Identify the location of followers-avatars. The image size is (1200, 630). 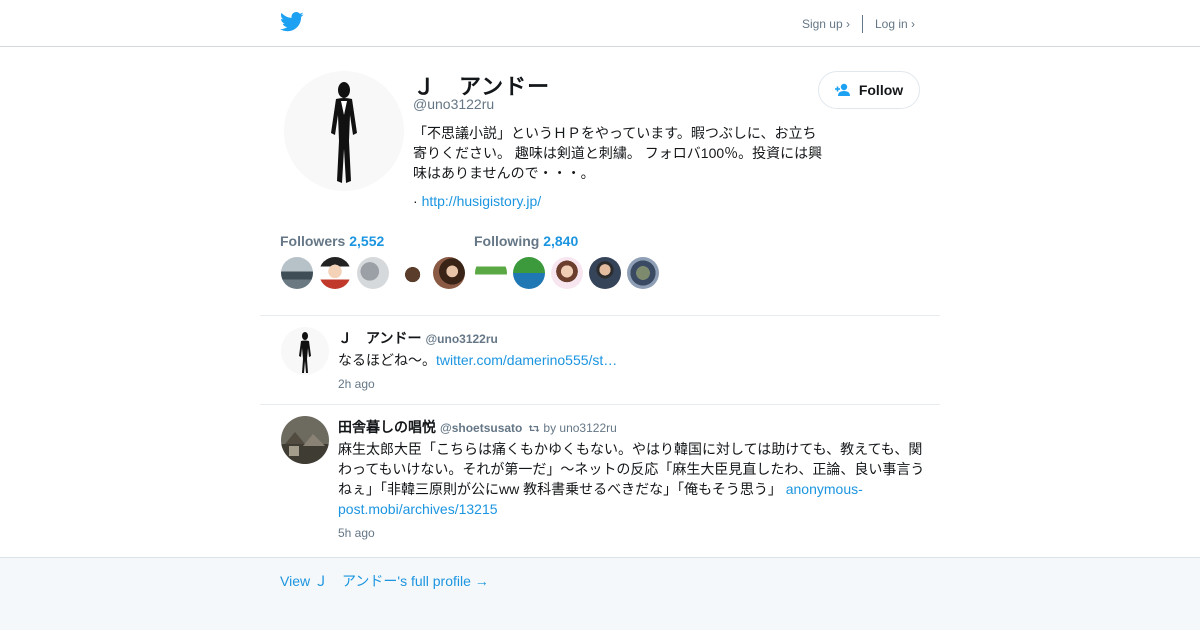
(373, 273).